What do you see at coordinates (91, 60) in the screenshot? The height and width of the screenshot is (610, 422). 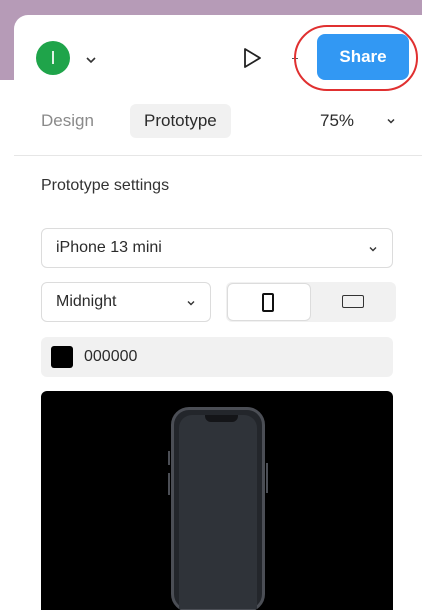 I see `avatar-caret-icon` at bounding box center [91, 60].